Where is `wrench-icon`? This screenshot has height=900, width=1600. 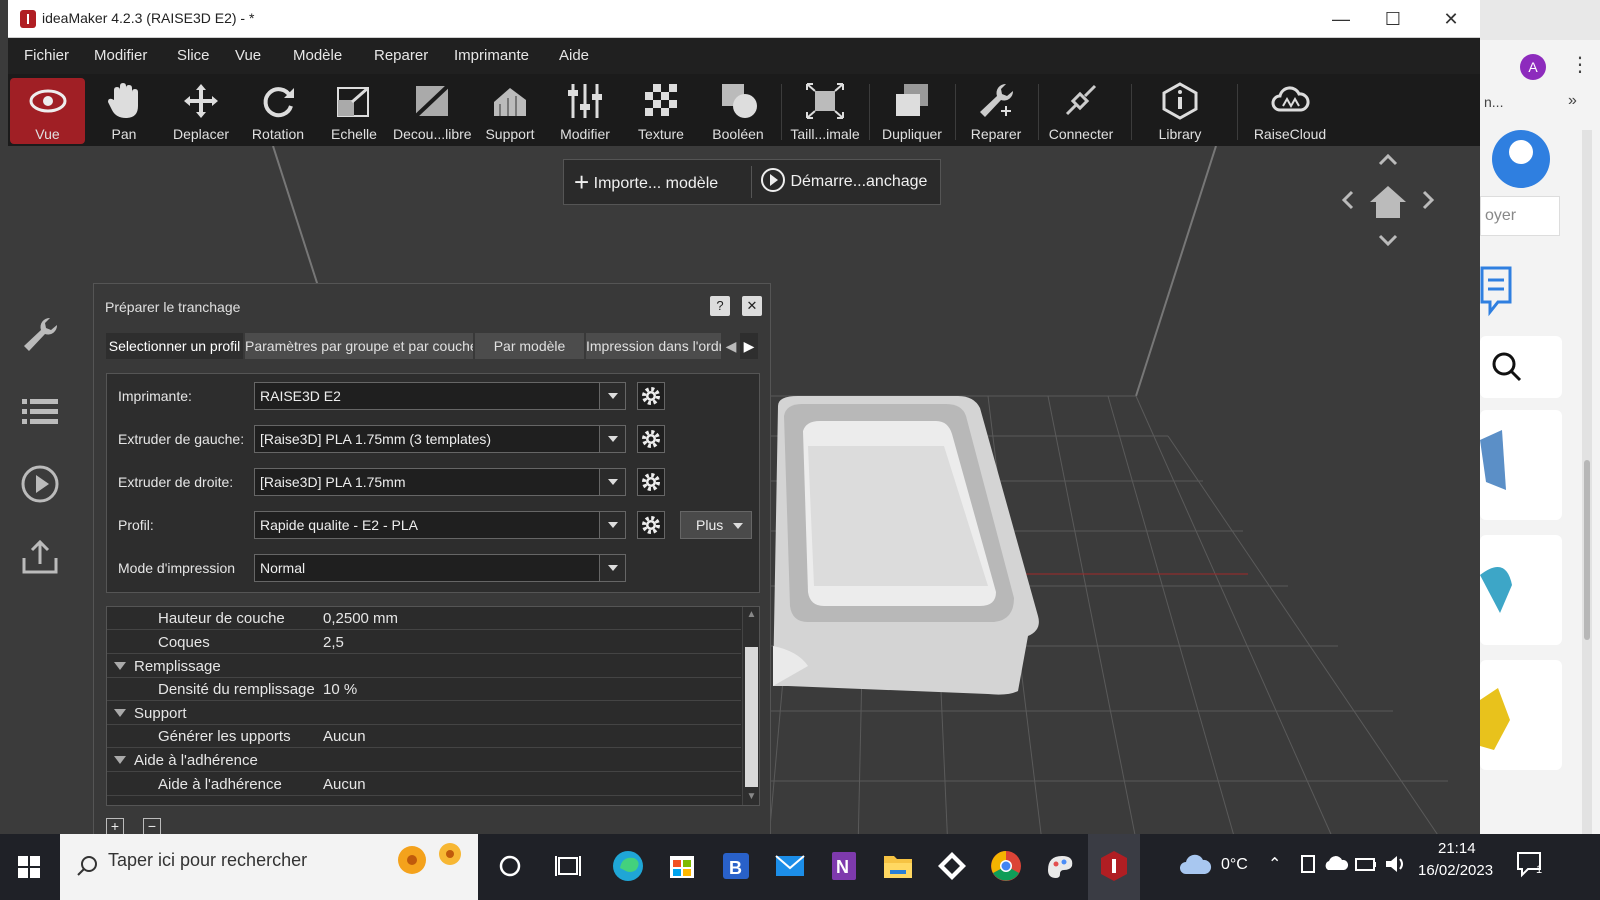 wrench-icon is located at coordinates (40, 336).